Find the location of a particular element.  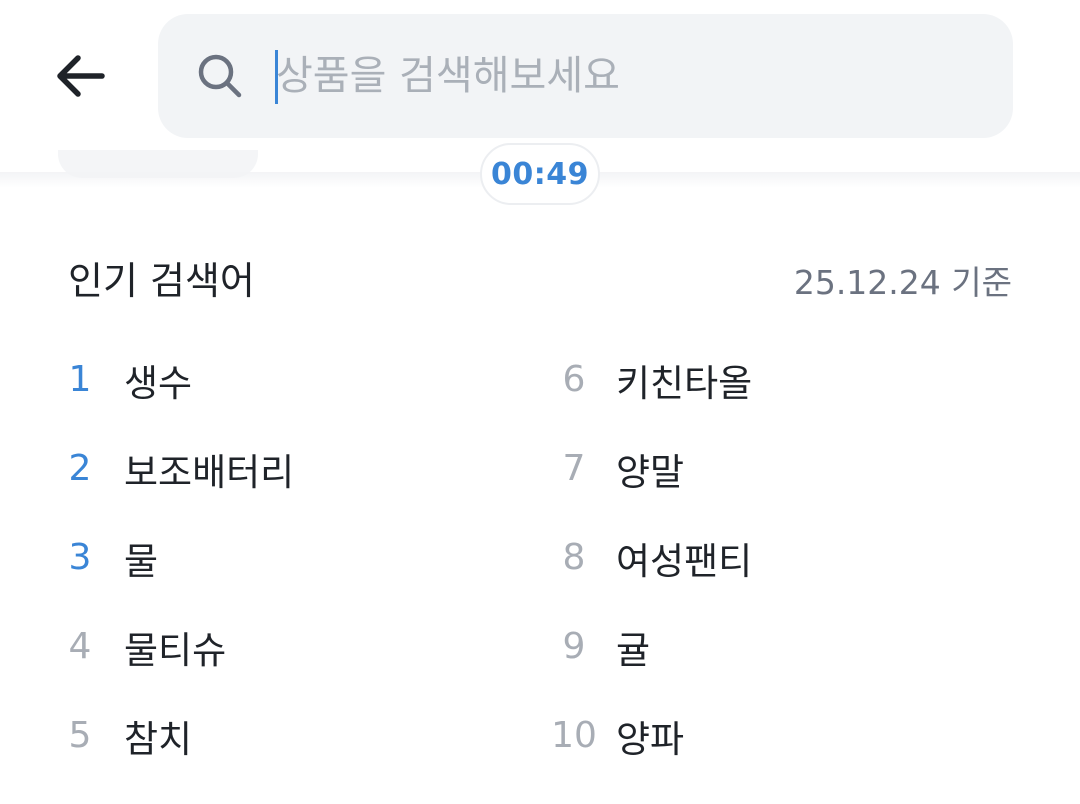

popular-date: 25.12.24 기준 is located at coordinates (902, 282).